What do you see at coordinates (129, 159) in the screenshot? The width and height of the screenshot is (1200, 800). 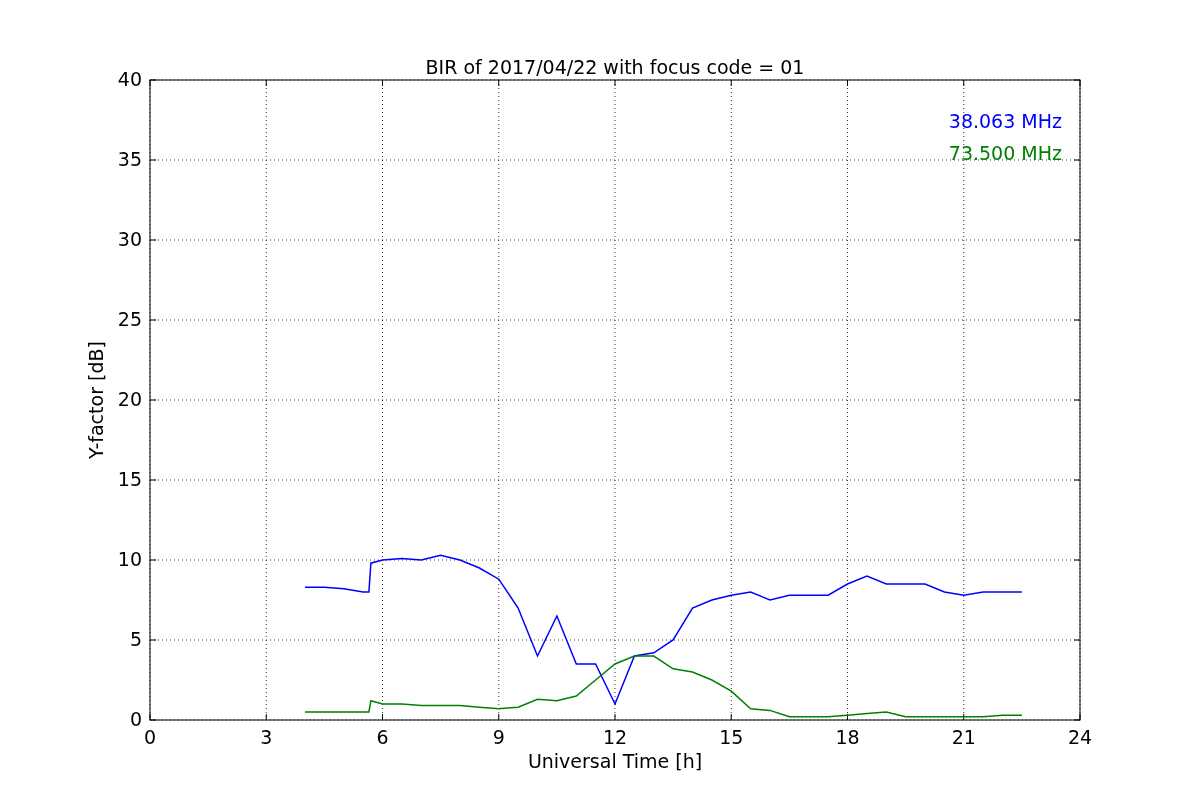 I see `y-tick-label: 35` at bounding box center [129, 159].